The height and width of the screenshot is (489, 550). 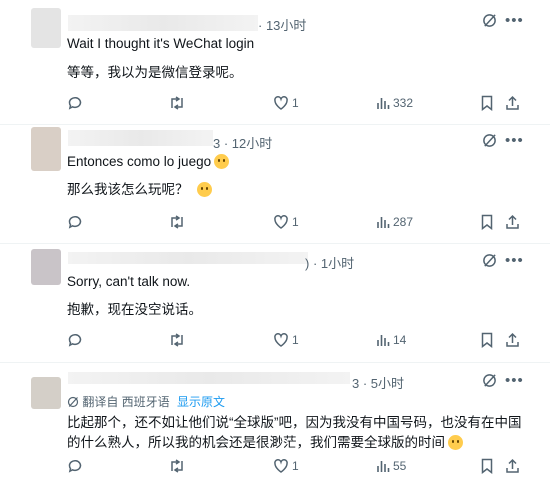 What do you see at coordinates (242, 142) in the screenshot?
I see `tweet-time: 3 · 12小时` at bounding box center [242, 142].